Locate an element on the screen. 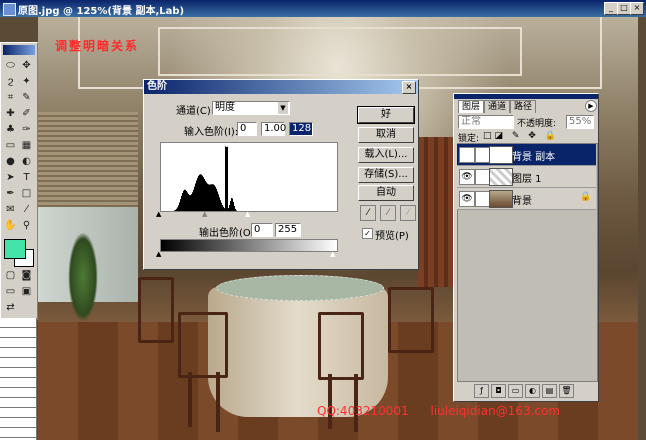  new-layer-icon: ▤ is located at coordinates (549, 391).